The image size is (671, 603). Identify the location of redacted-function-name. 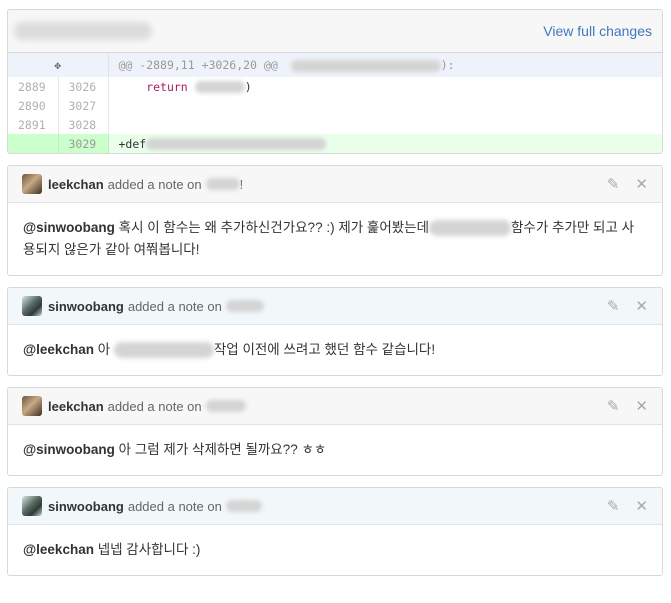
(365, 65).